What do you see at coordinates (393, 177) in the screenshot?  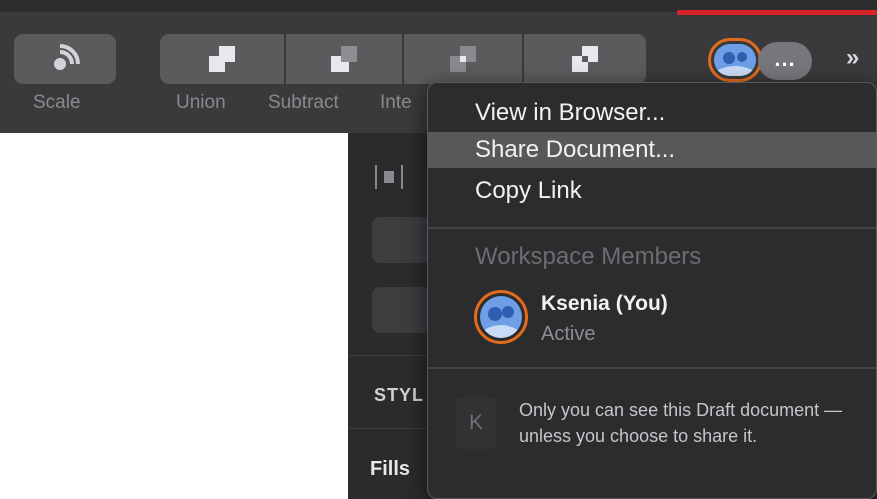 I see `align-center-icon` at bounding box center [393, 177].